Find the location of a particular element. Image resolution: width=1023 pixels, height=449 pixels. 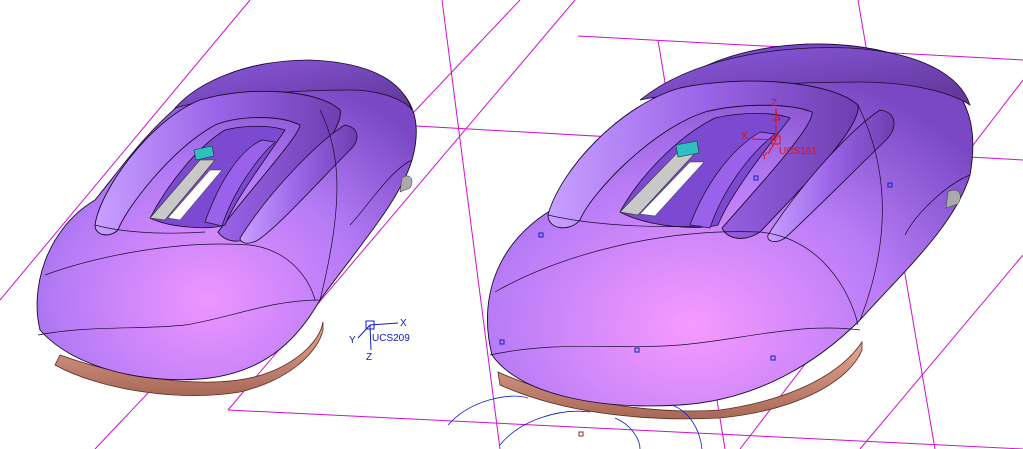

ucs-right-z-label: Z is located at coordinates (774, 103).